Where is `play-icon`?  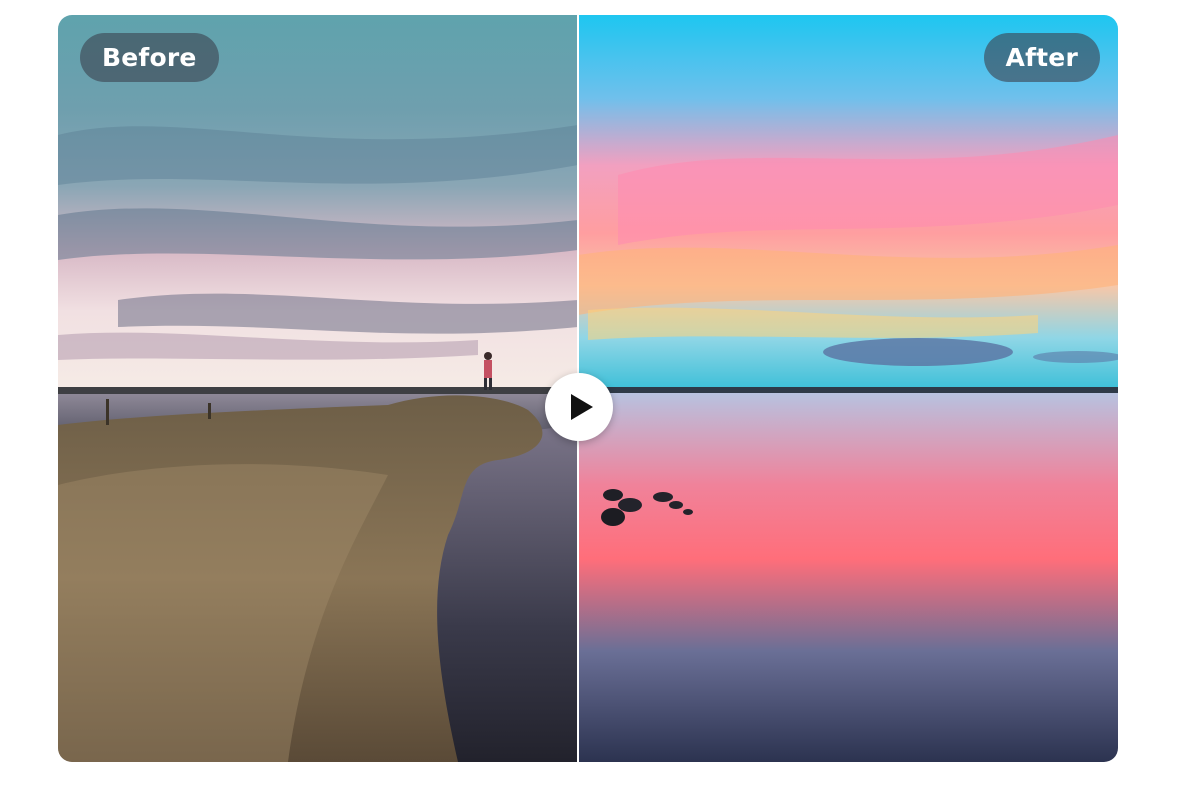 play-icon is located at coordinates (582, 407).